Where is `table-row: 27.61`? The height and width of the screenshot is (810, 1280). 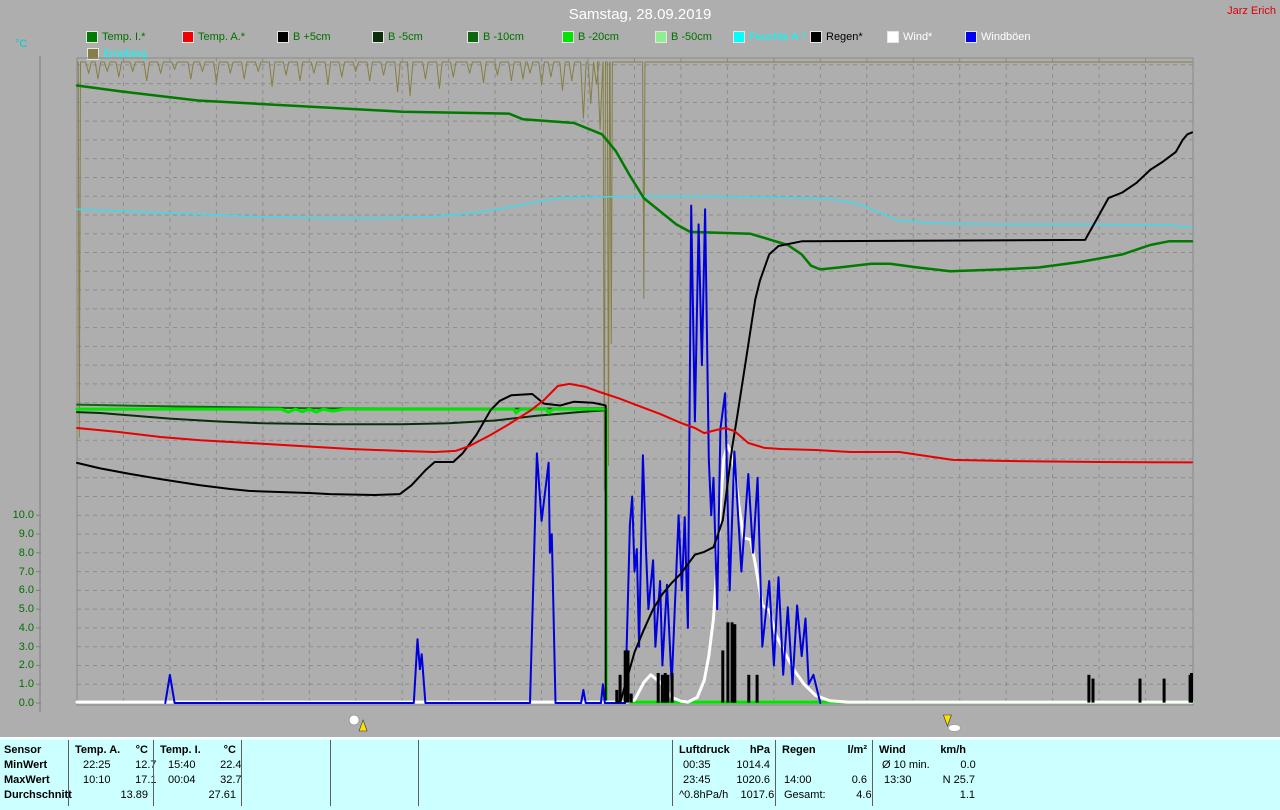 table-row: 27.61 is located at coordinates (197, 795).